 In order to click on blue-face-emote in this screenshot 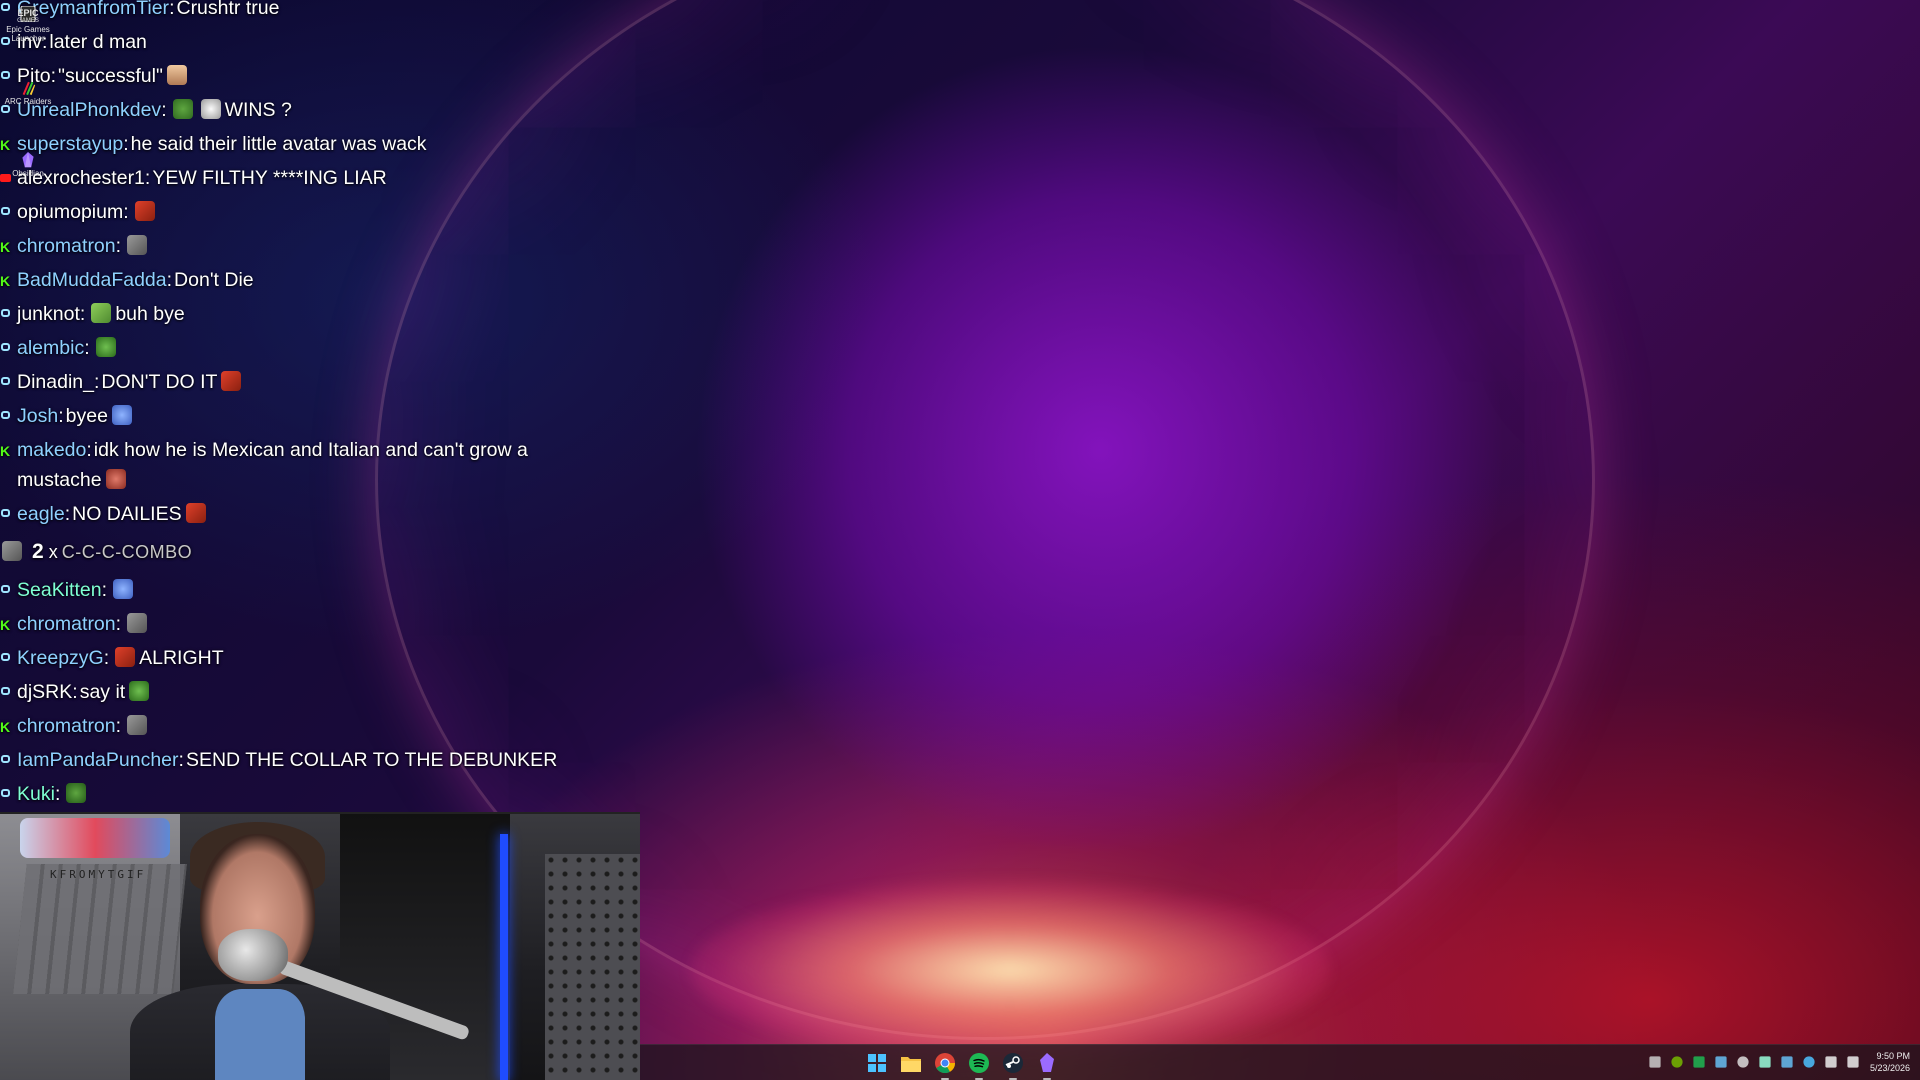, I will do `click(121, 415)`.